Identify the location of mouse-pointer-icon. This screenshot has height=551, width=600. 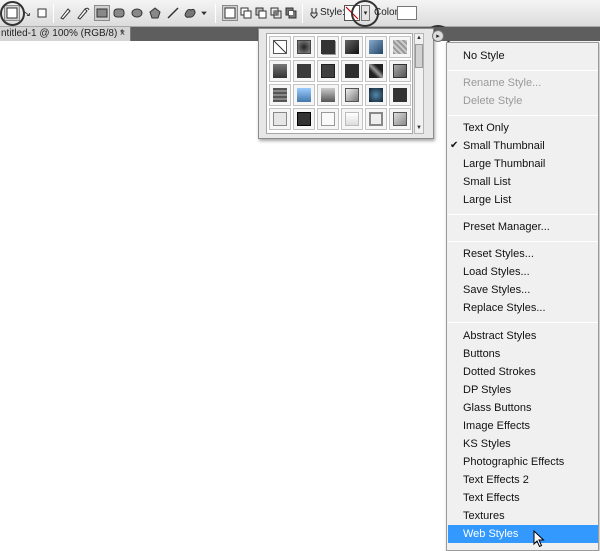
(539, 539).